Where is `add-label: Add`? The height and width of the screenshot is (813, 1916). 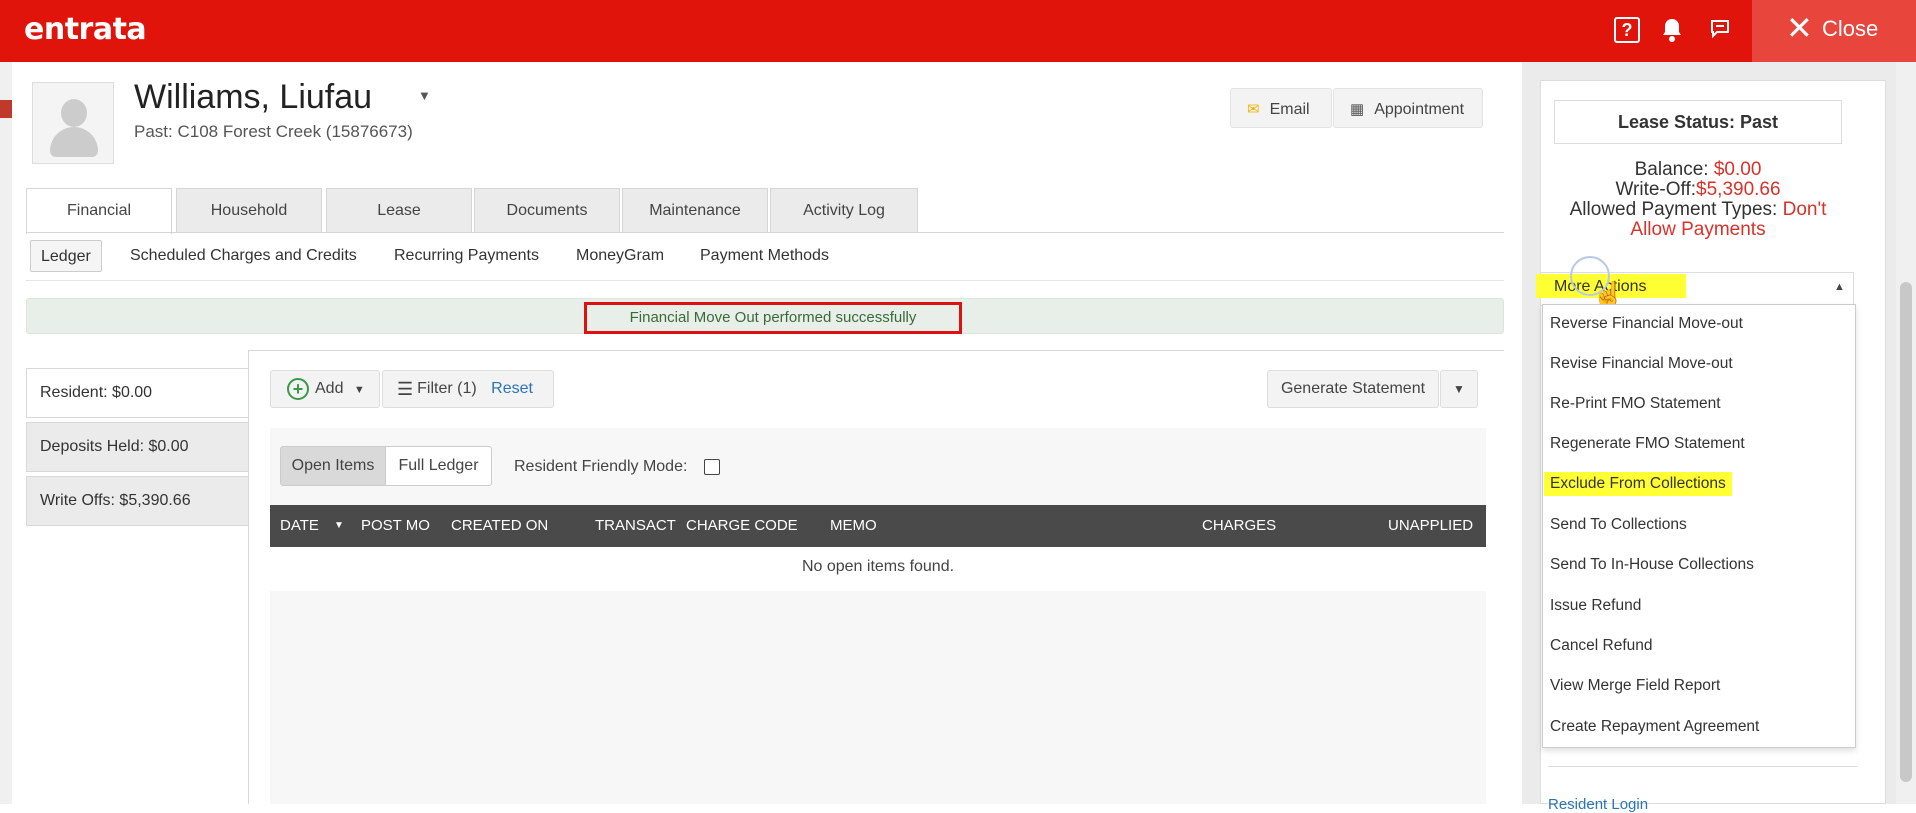 add-label: Add is located at coordinates (329, 388).